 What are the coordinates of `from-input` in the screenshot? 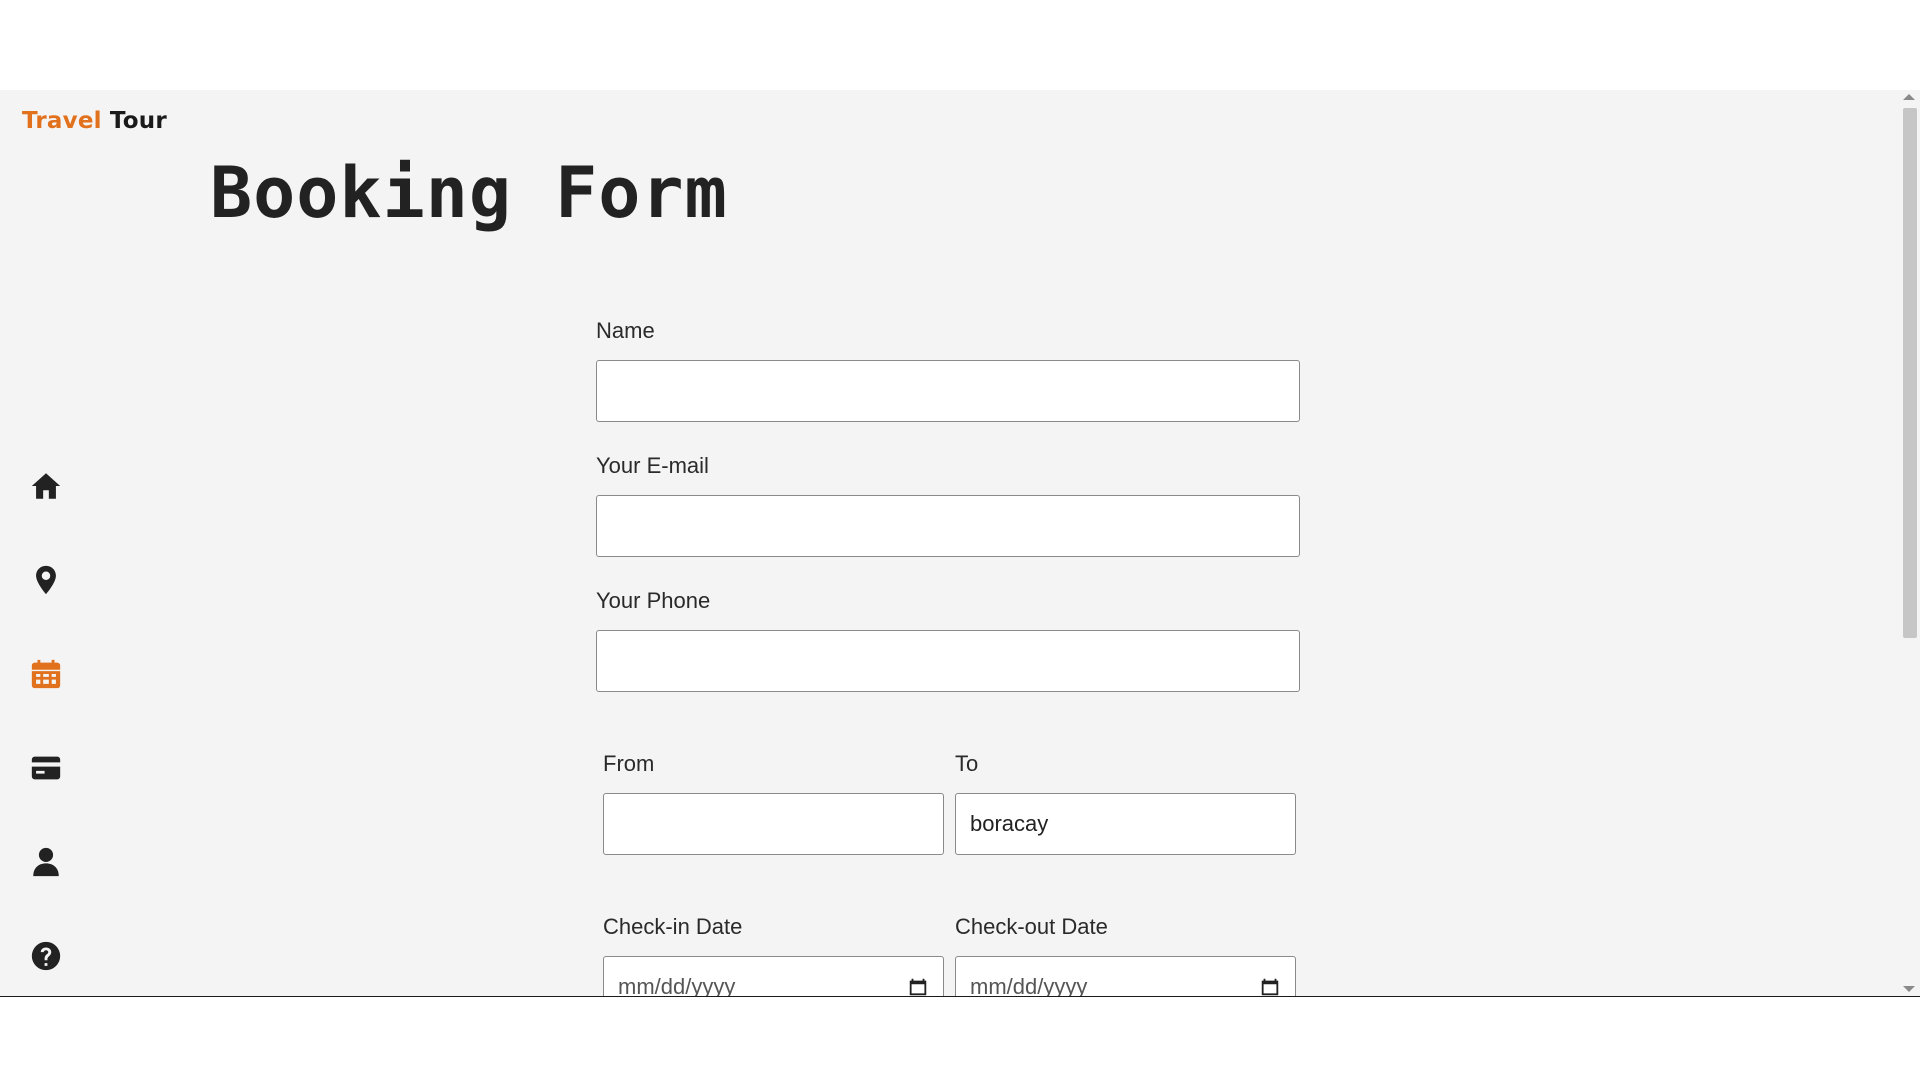 It's located at (773, 824).